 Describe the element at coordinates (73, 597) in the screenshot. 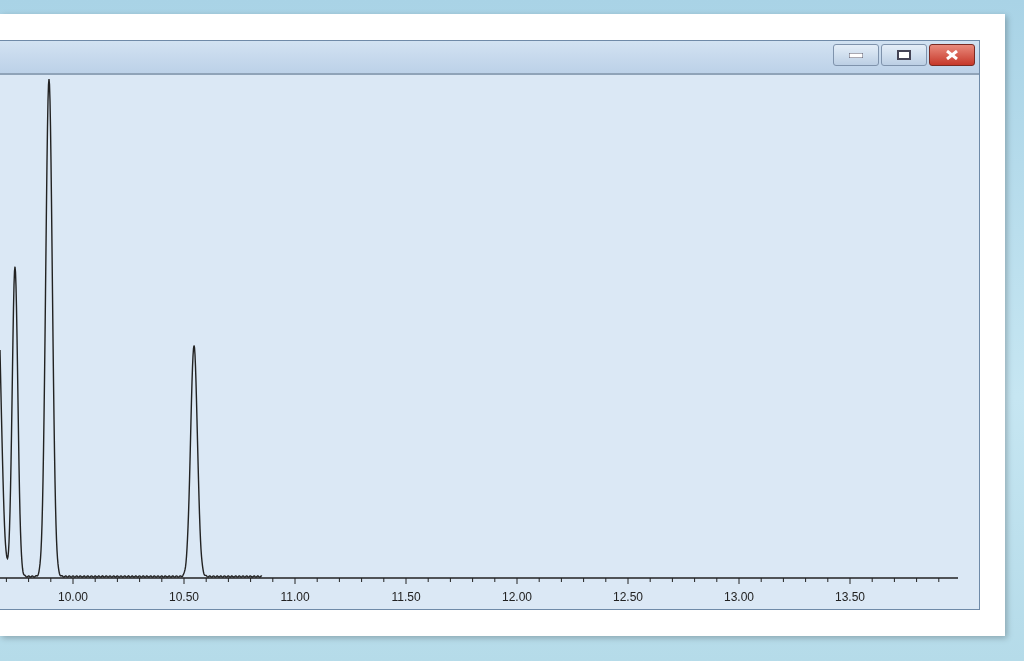

I see `axis-tick-label: 10.00` at that location.